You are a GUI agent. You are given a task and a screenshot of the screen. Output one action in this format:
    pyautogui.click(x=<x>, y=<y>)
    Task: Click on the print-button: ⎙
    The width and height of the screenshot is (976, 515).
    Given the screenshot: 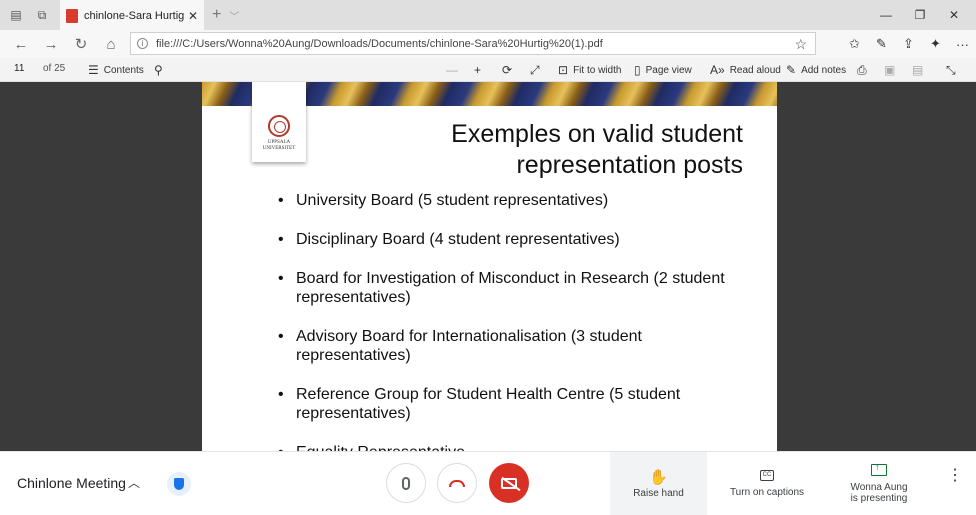 What is the action you would take?
    pyautogui.click(x=864, y=70)
    